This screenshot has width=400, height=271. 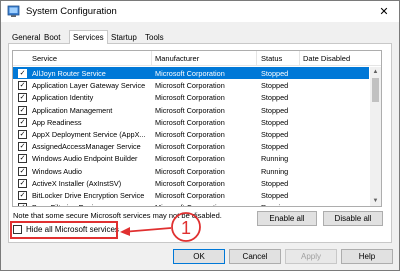 What do you see at coordinates (72, 110) in the screenshot?
I see `service-name: Application Management` at bounding box center [72, 110].